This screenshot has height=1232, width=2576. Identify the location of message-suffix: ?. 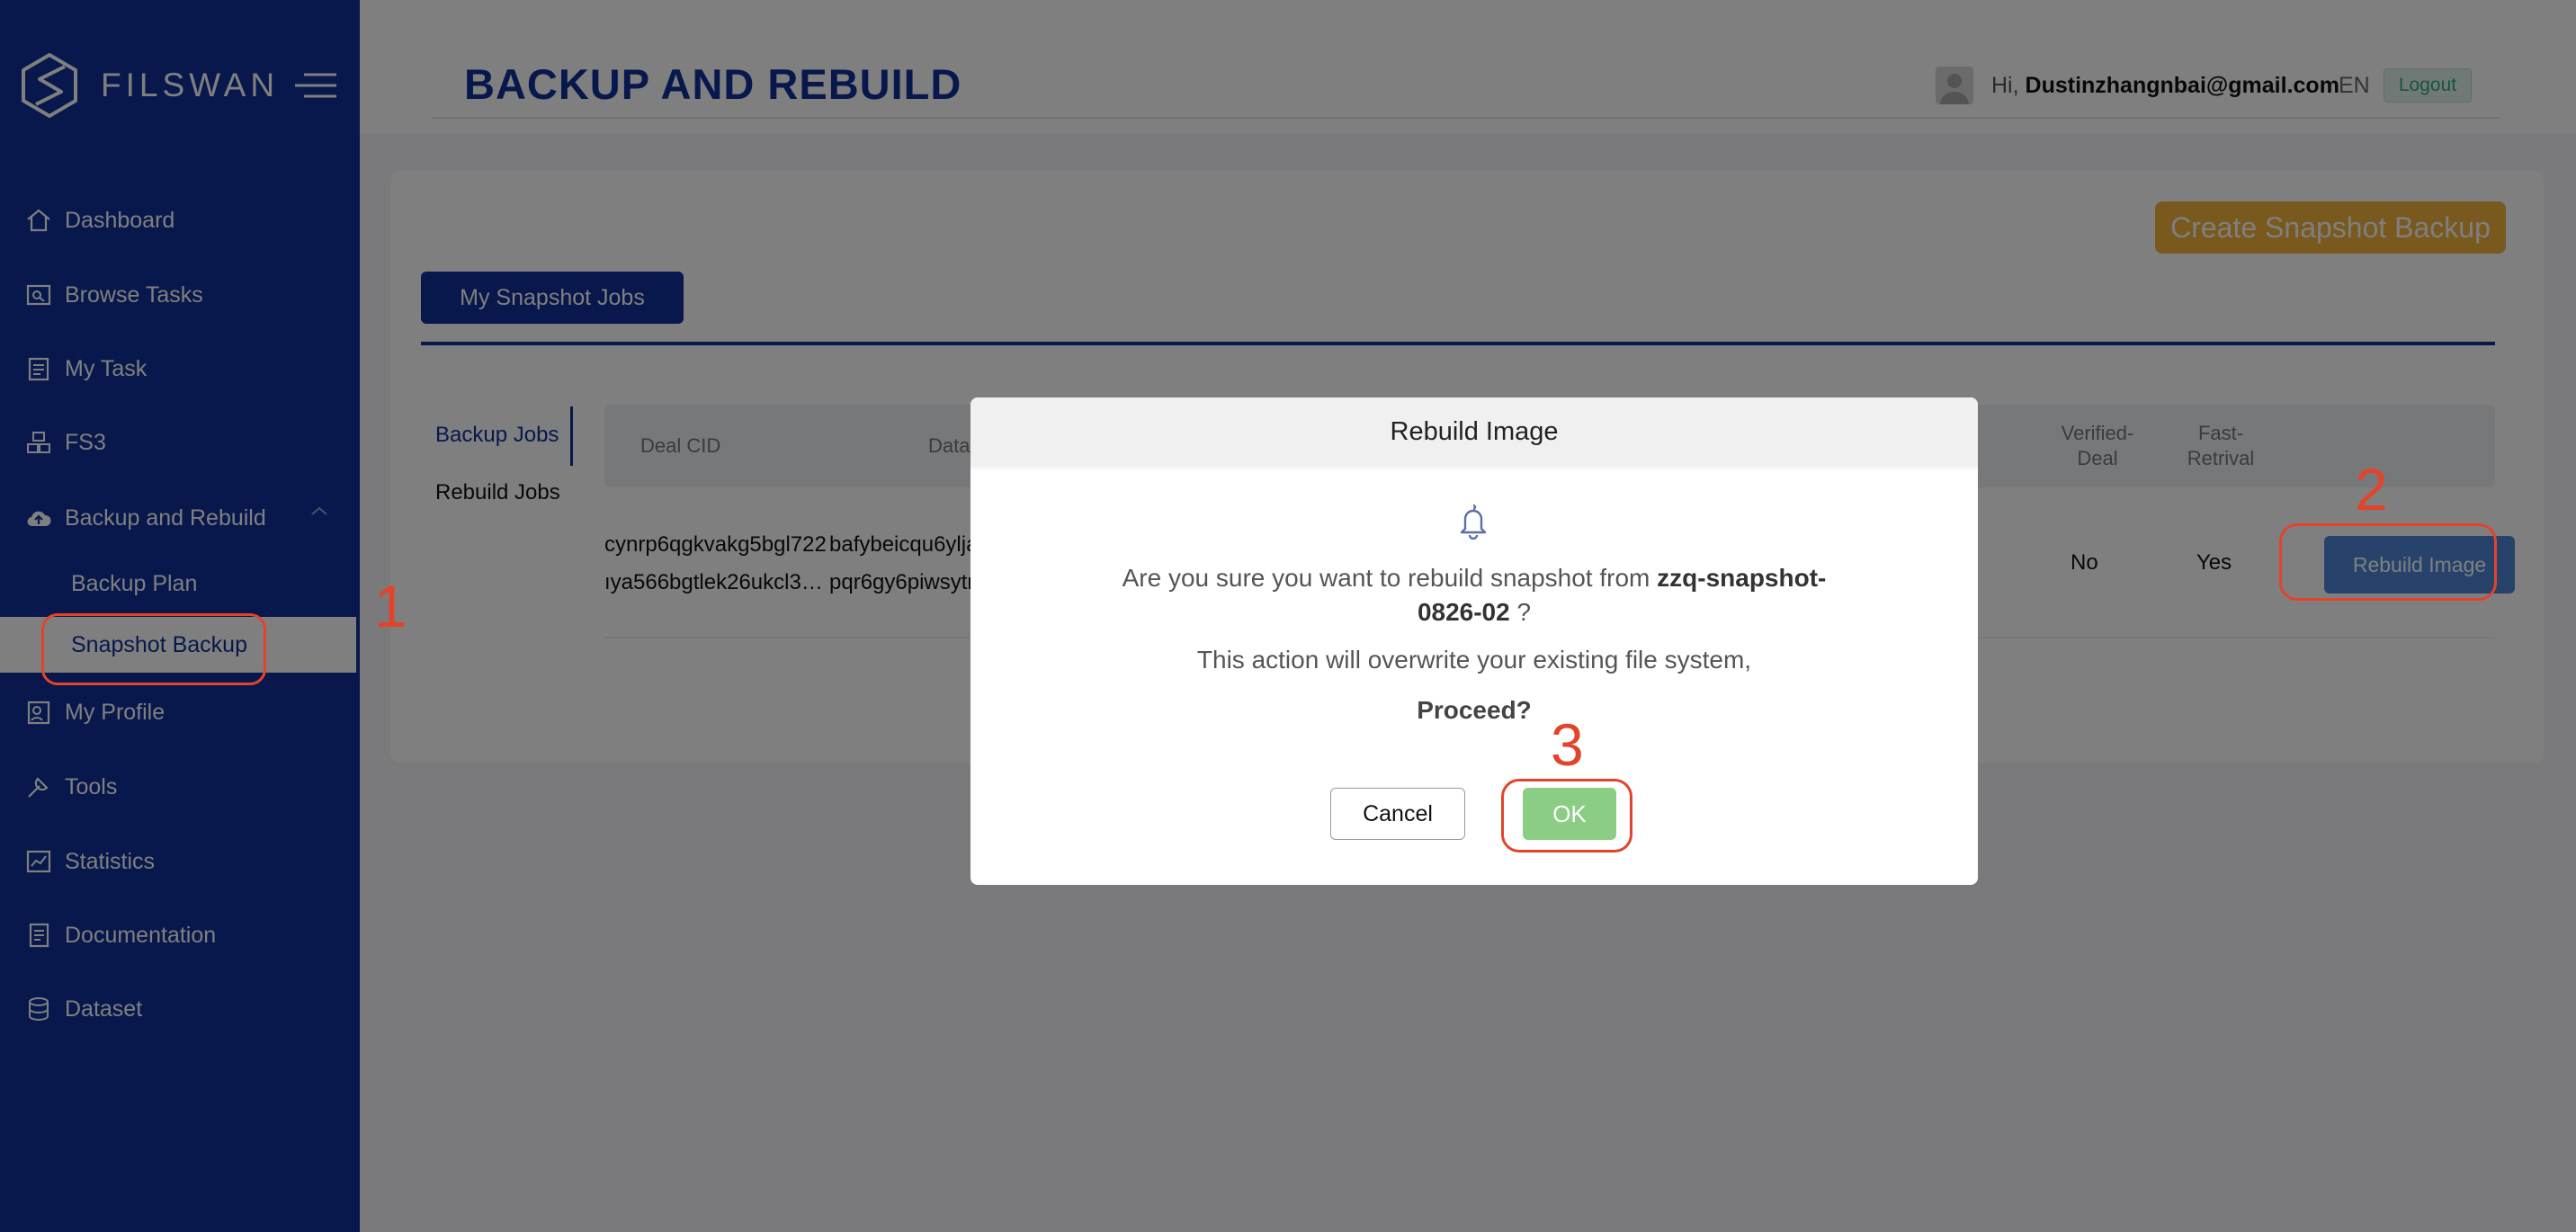
(1524, 612).